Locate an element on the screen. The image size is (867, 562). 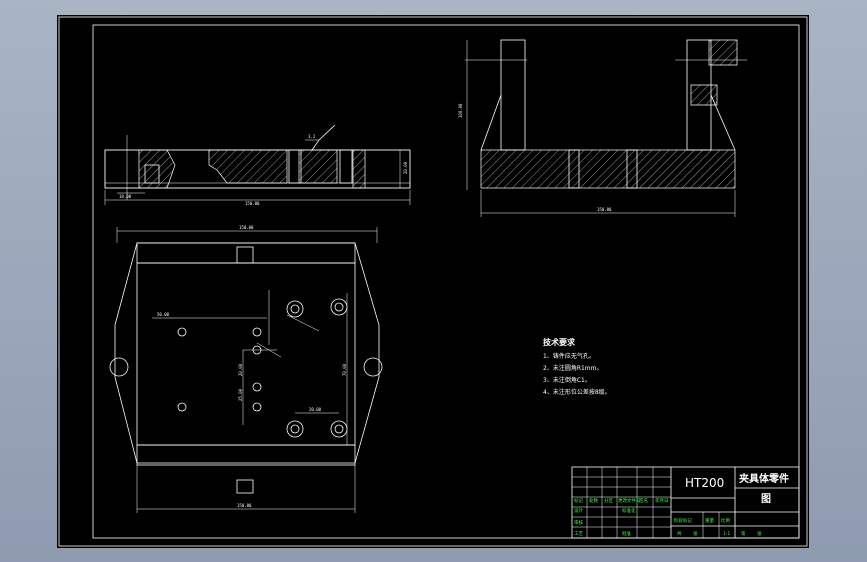
dim-plan-right: 70.00 is located at coordinates (344, 369).